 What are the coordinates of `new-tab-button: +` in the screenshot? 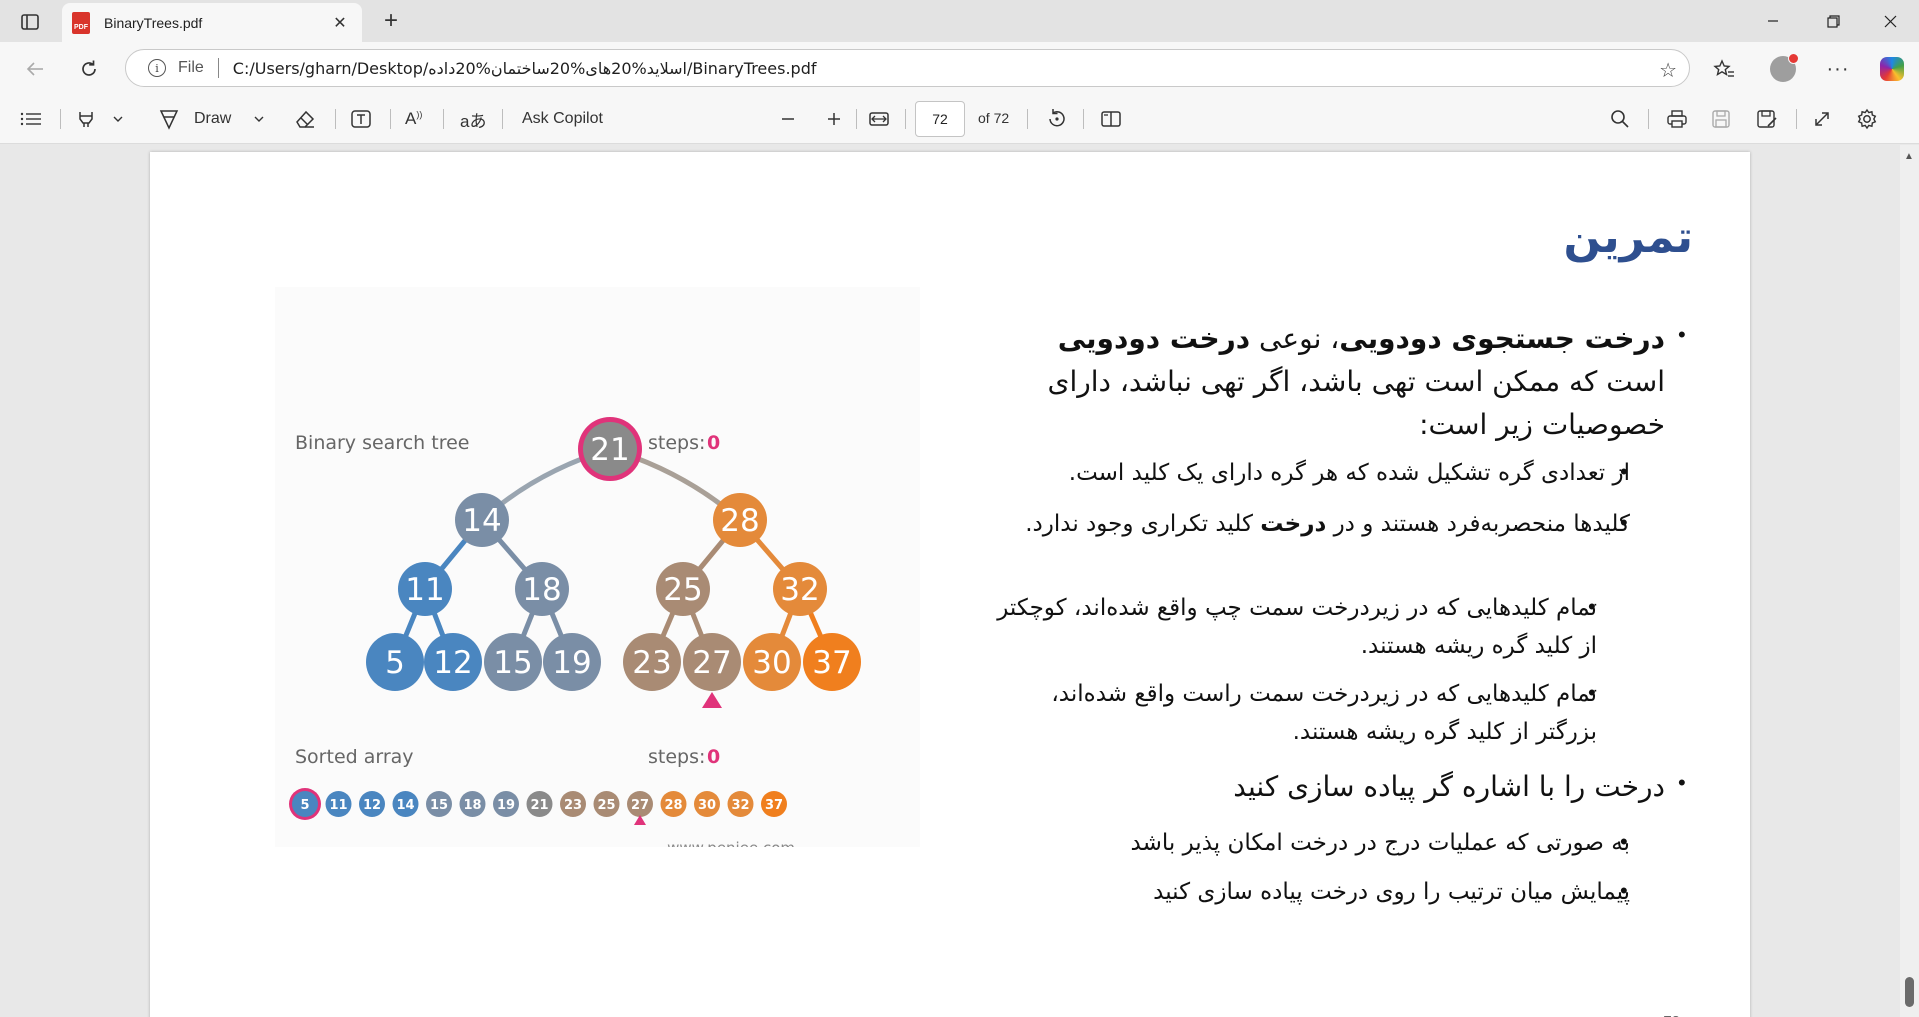 It's located at (391, 21).